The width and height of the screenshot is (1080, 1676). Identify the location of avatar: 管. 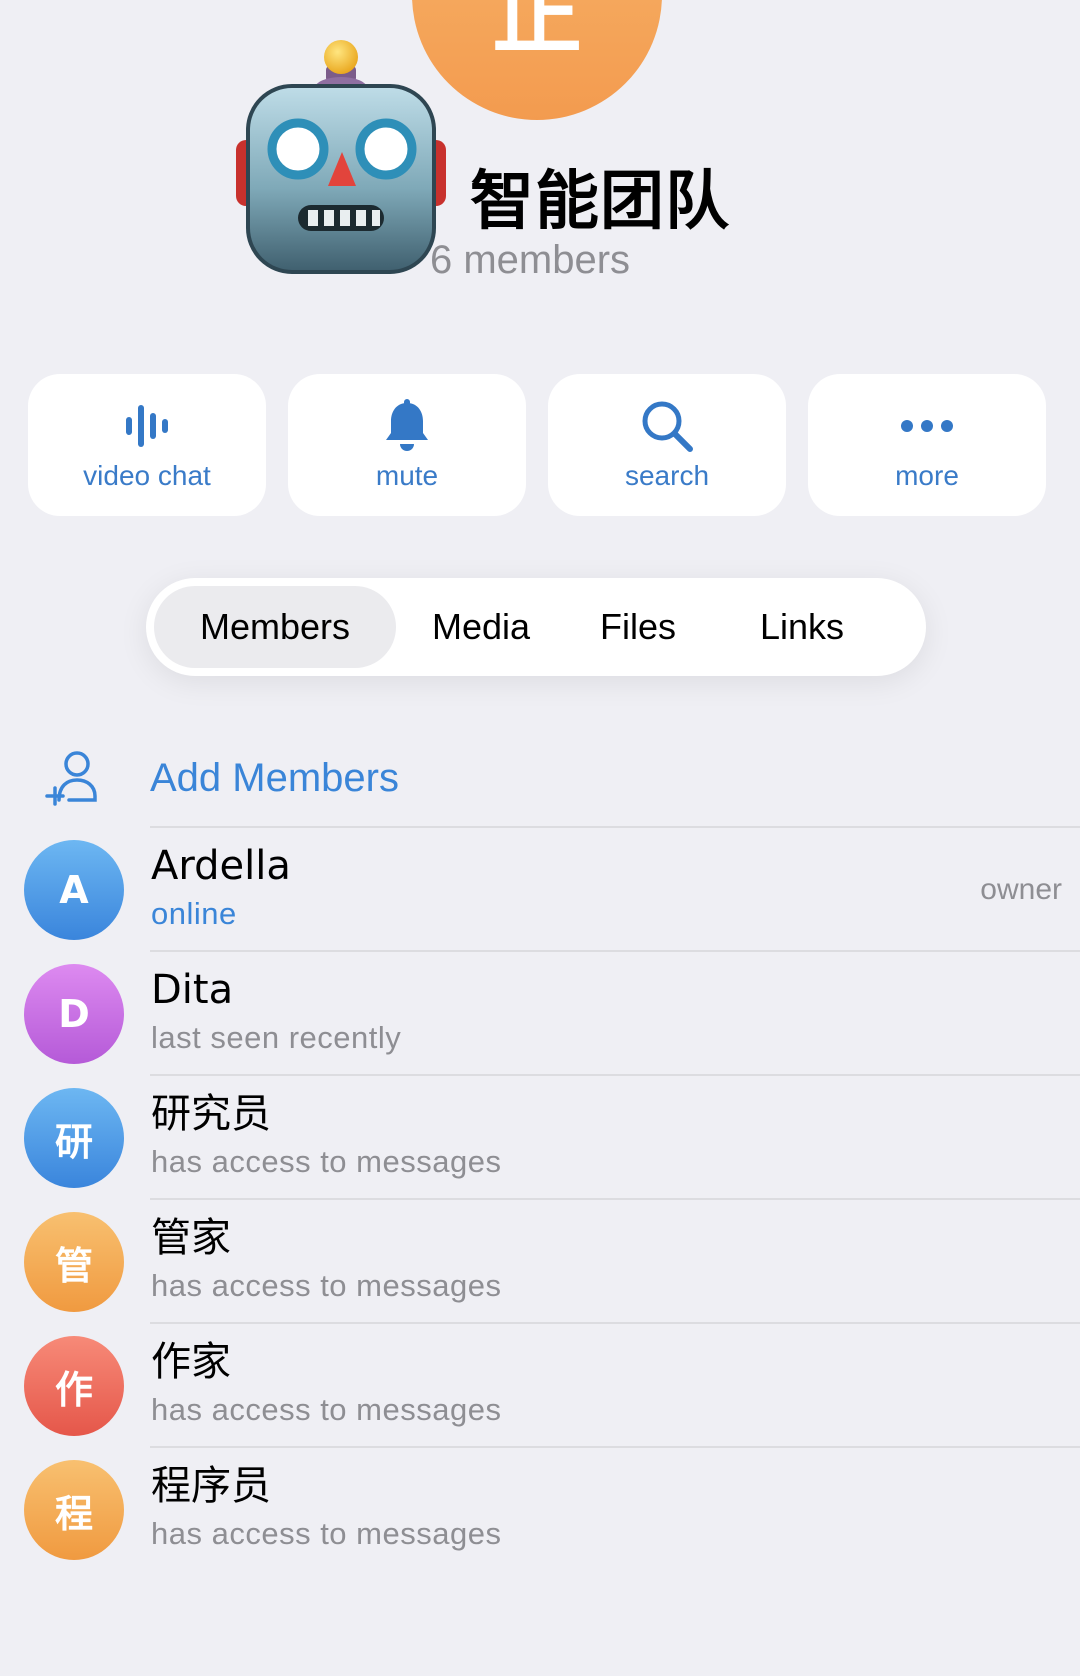
(74, 1262).